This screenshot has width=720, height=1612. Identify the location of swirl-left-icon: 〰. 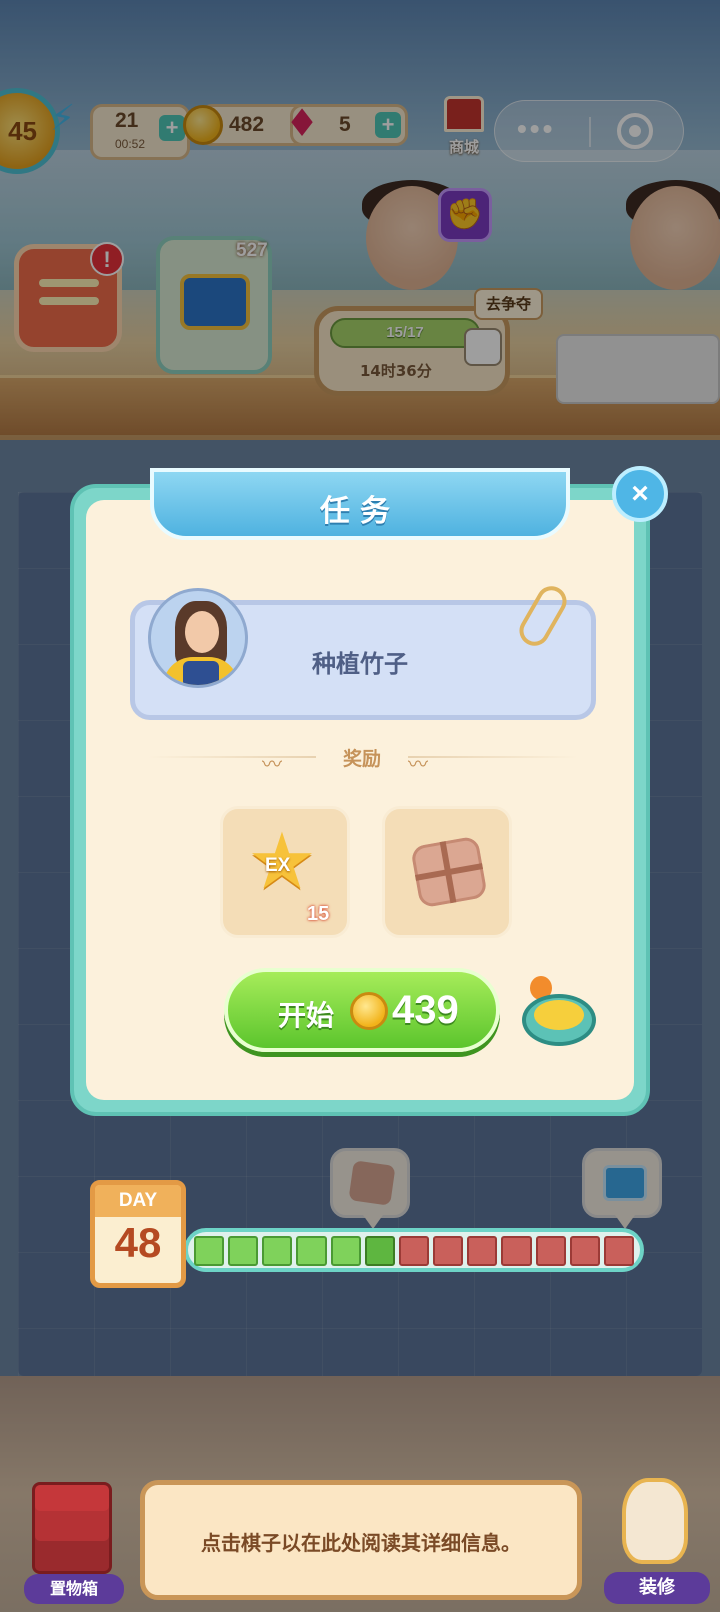
(272, 764).